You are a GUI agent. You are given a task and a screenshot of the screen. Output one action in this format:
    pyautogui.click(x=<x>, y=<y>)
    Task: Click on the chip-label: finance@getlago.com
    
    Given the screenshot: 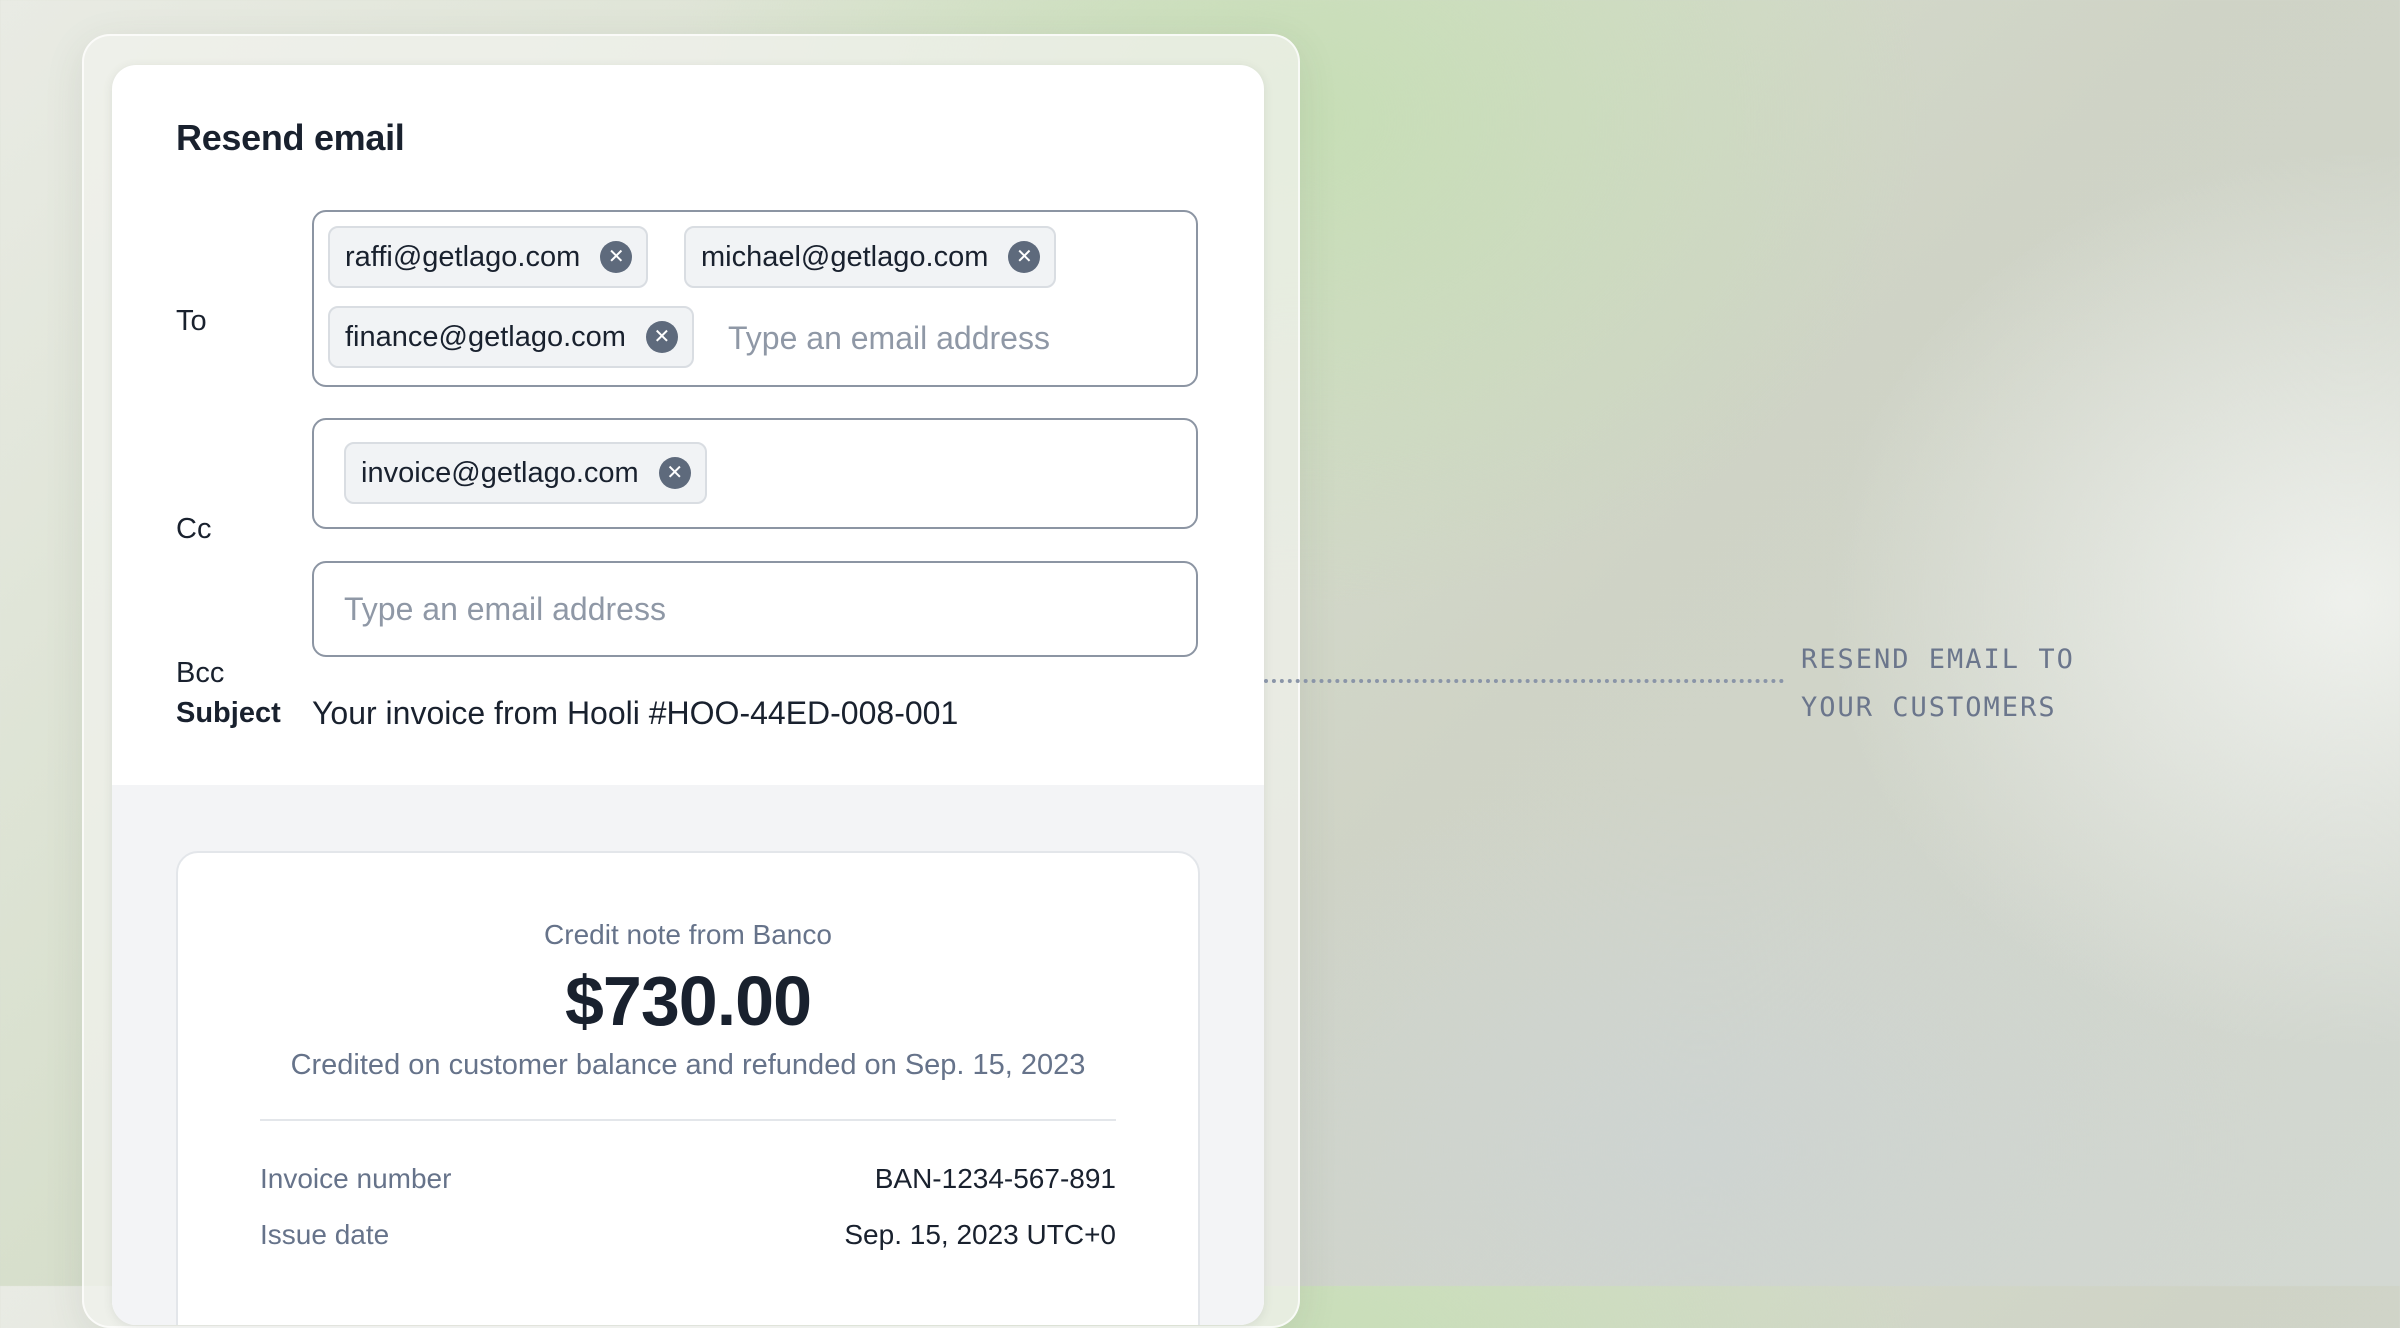 What is the action you would take?
    pyautogui.click(x=485, y=336)
    